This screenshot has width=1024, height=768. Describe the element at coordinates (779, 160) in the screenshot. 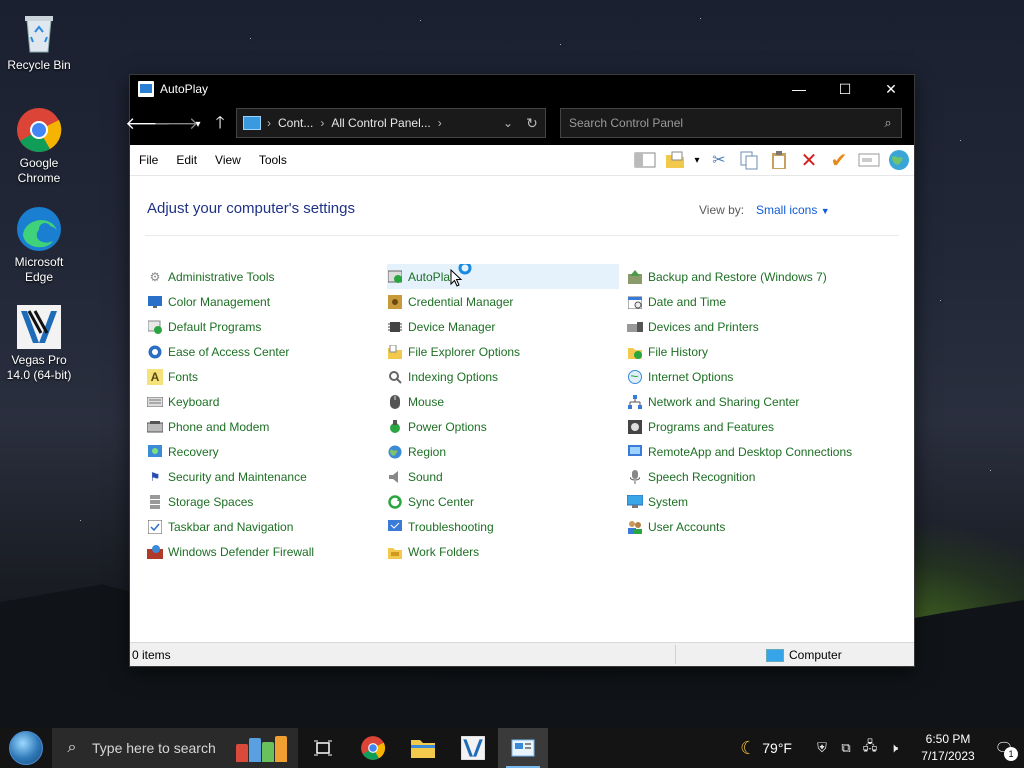

I see `paste-icon` at that location.